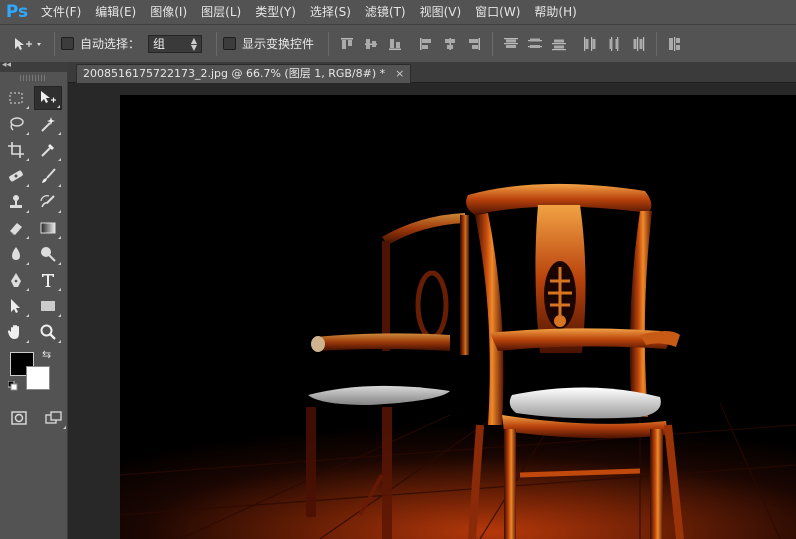  I want to click on align-left-icon, so click(426, 44).